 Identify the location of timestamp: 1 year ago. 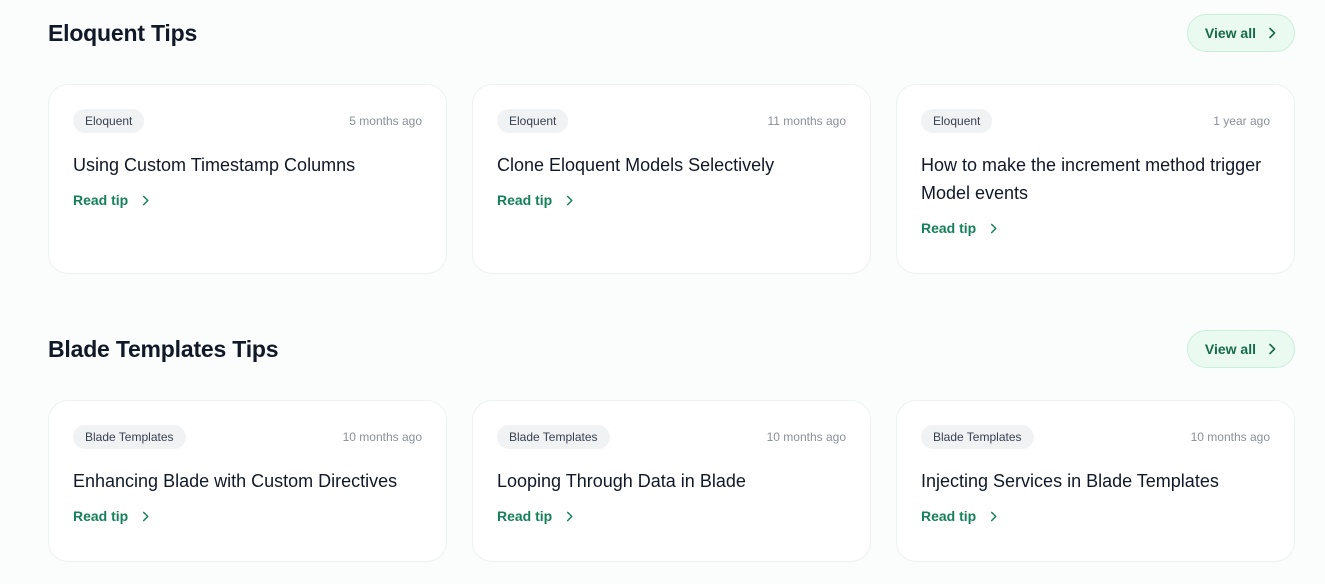
(1241, 121).